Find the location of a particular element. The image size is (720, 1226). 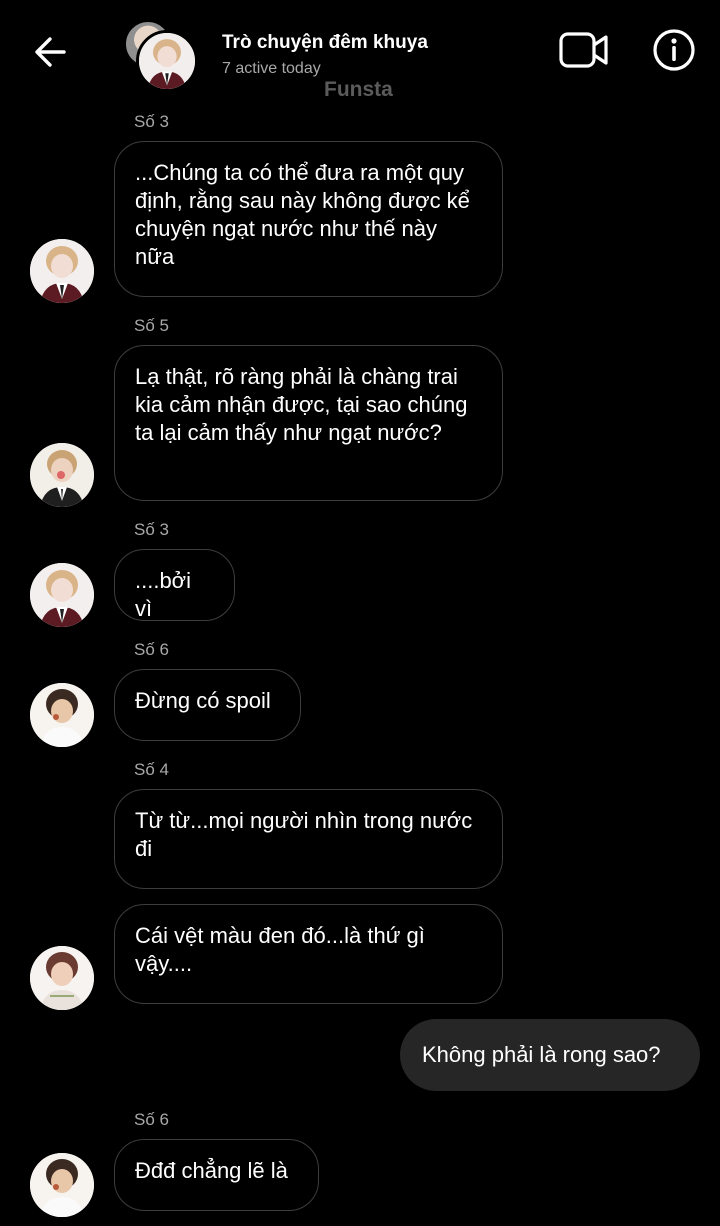

video-call-button is located at coordinates (584, 50).